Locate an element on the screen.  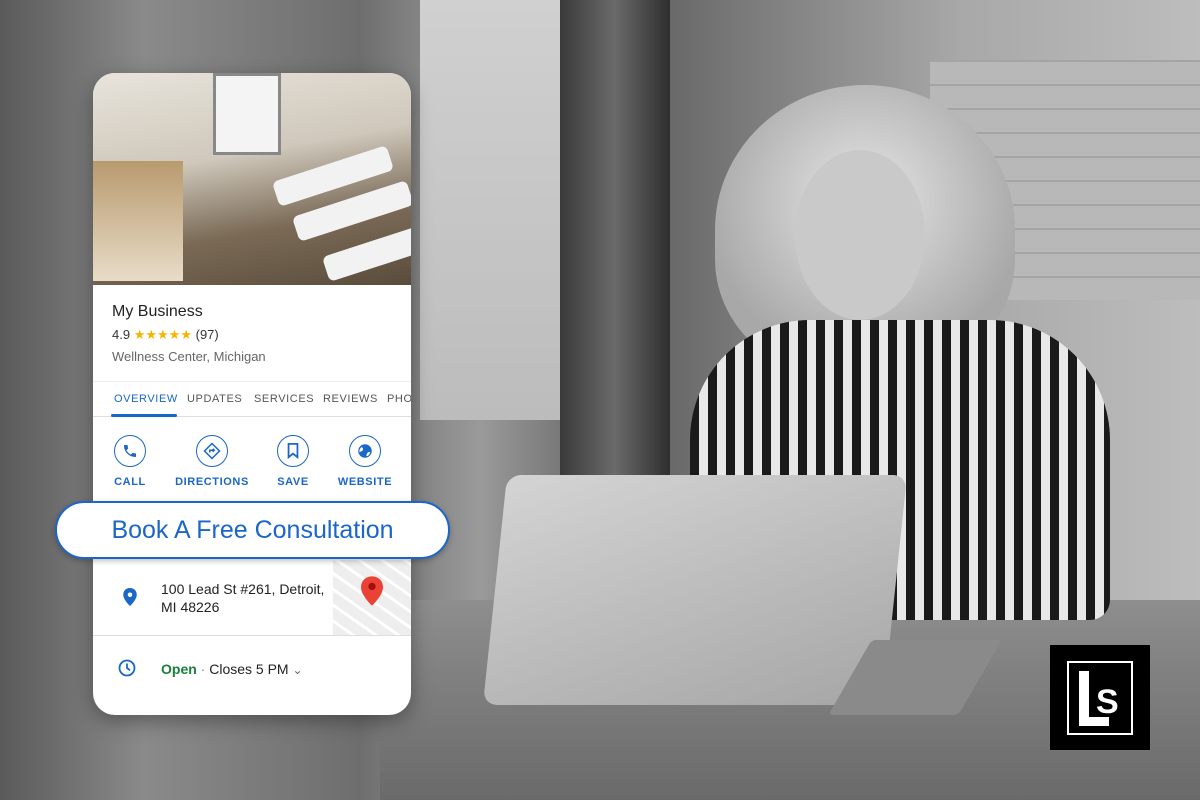
tab-services: SERVICES is located at coordinates (284, 399).